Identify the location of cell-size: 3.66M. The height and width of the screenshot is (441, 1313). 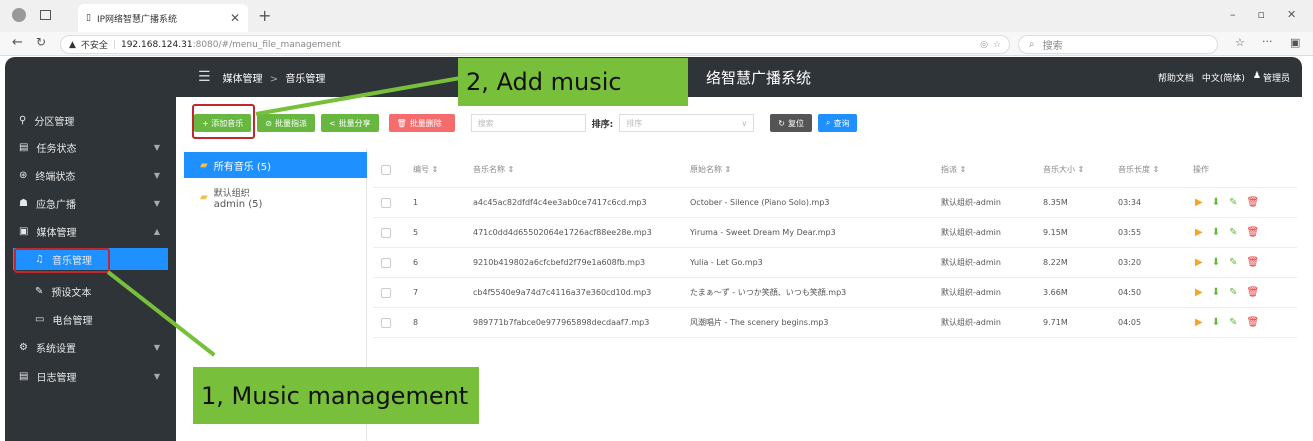
(1055, 292).